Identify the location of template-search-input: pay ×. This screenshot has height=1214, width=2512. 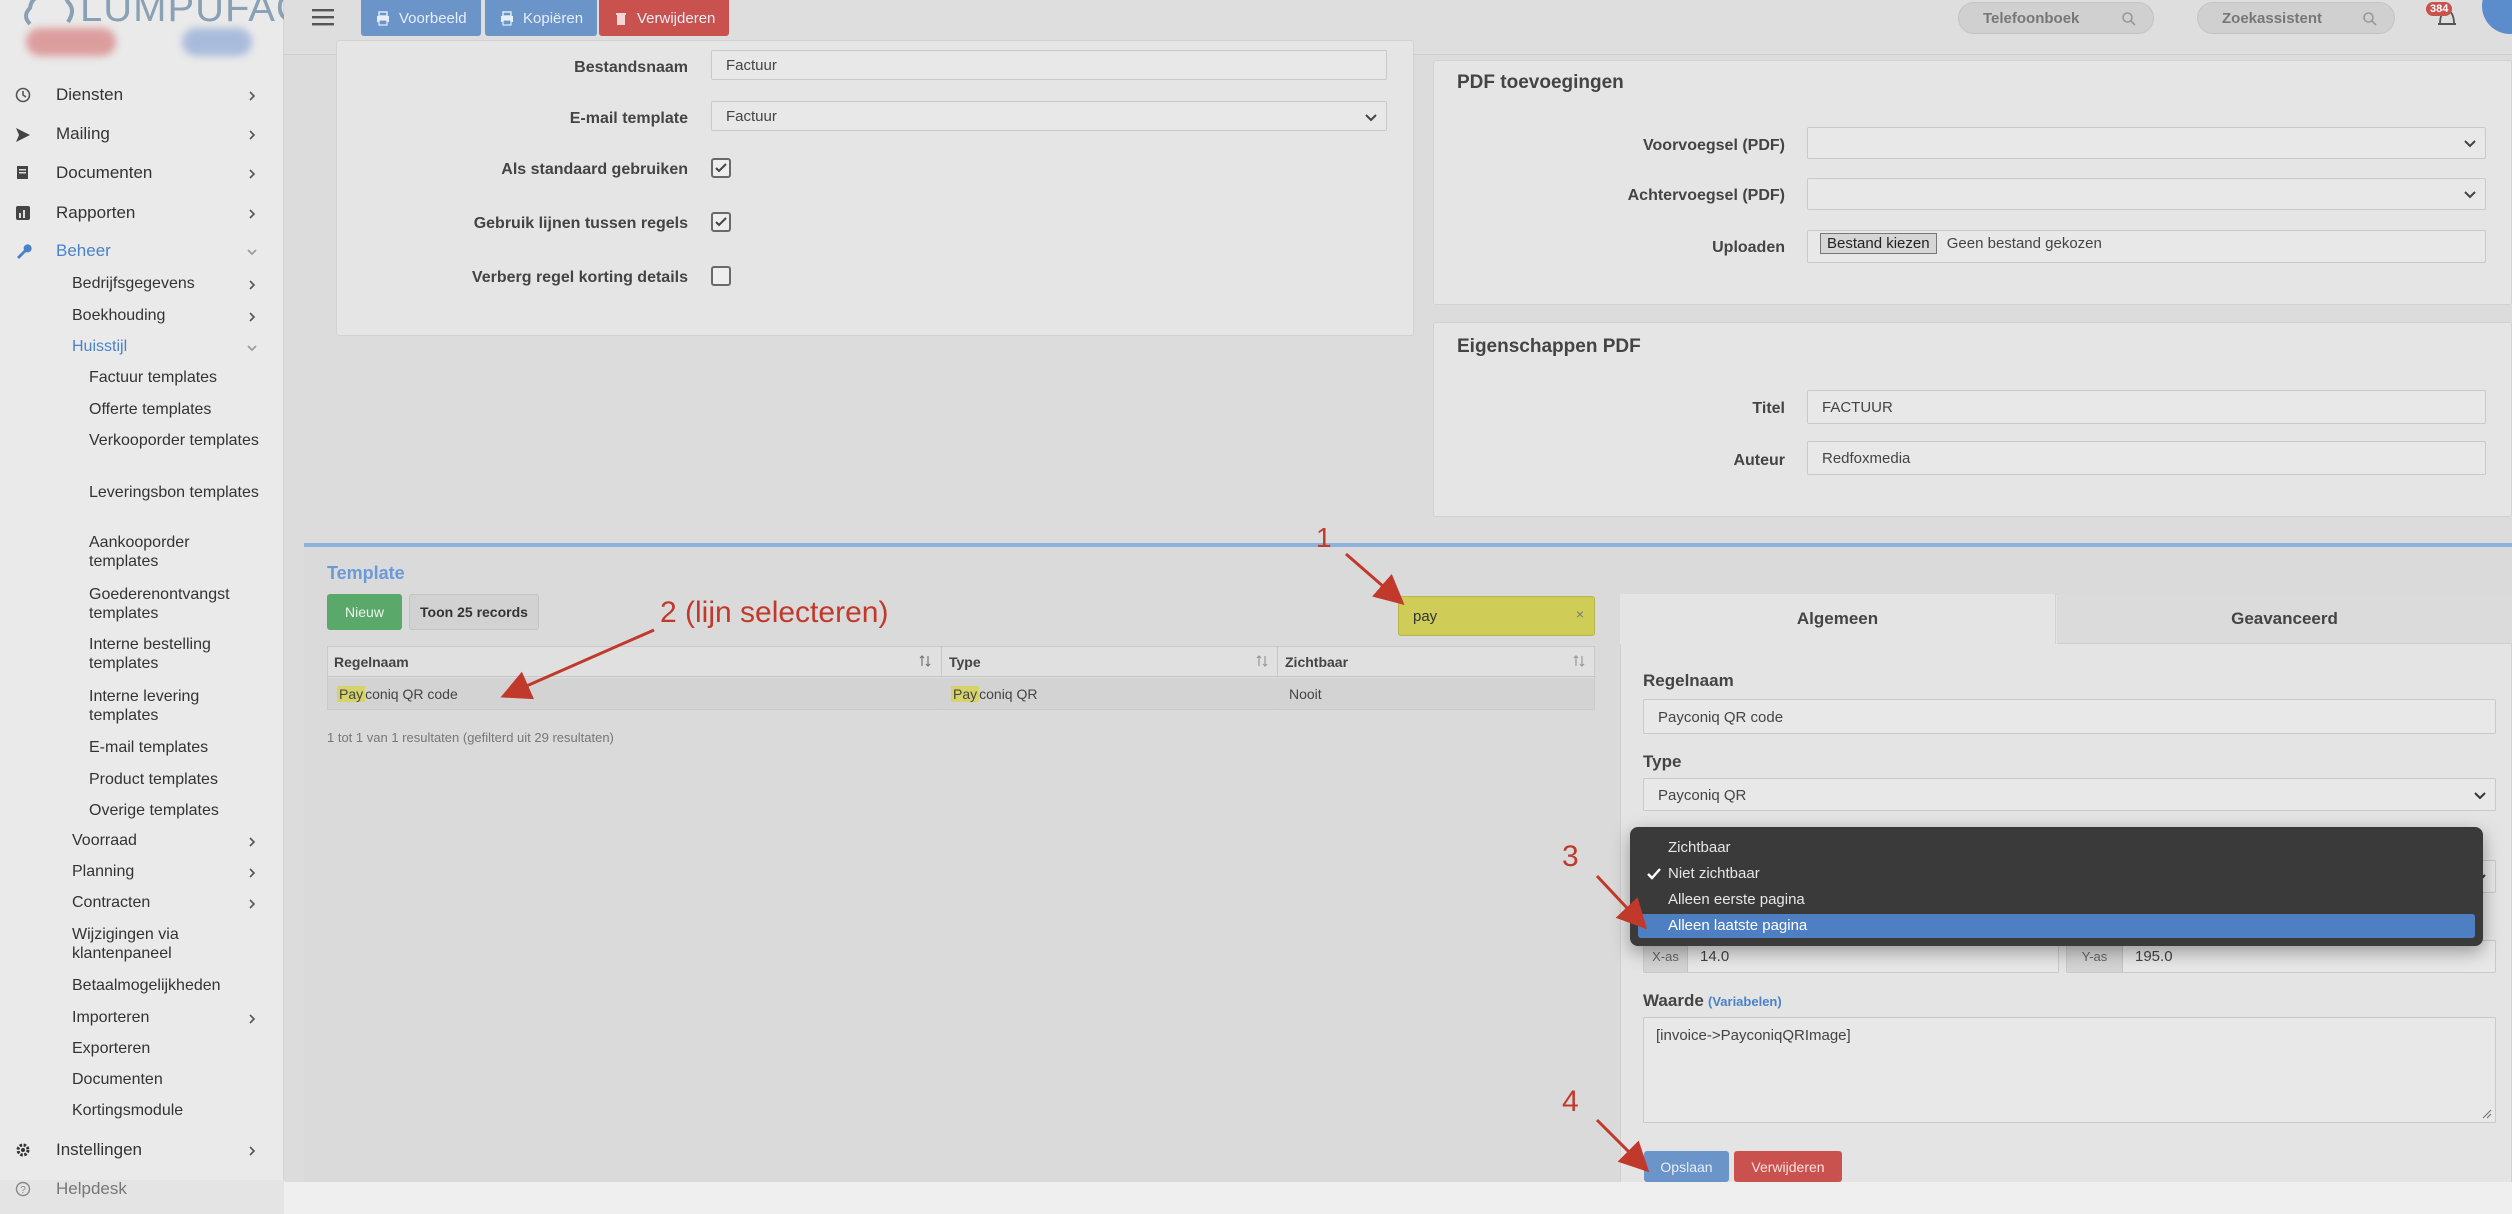
(1496, 616).